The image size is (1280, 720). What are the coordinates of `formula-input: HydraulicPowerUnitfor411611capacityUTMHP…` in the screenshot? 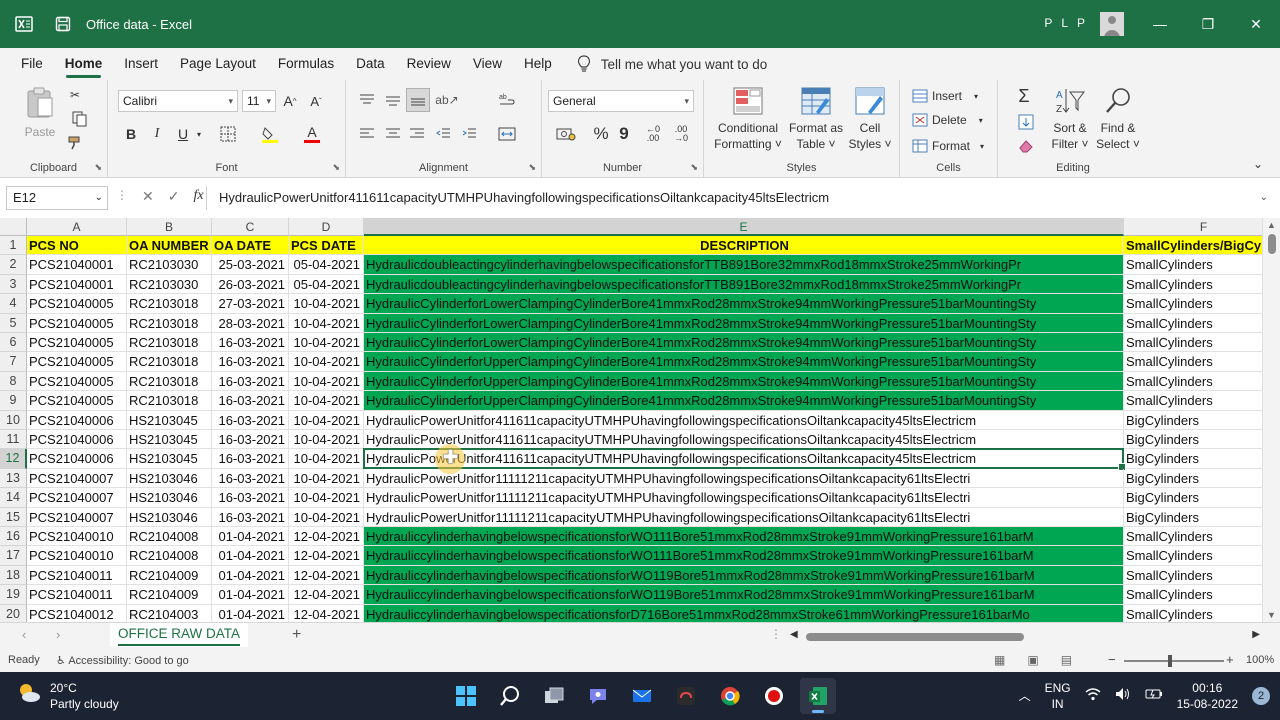 It's located at (739, 198).